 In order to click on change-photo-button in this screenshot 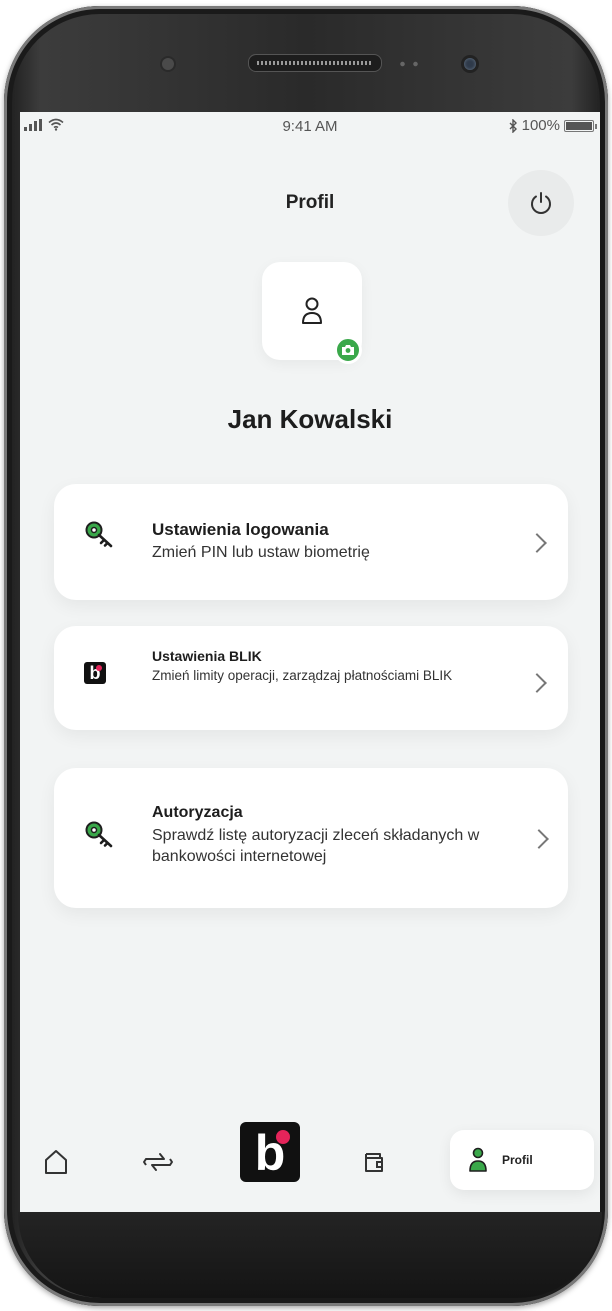, I will do `click(348, 350)`.